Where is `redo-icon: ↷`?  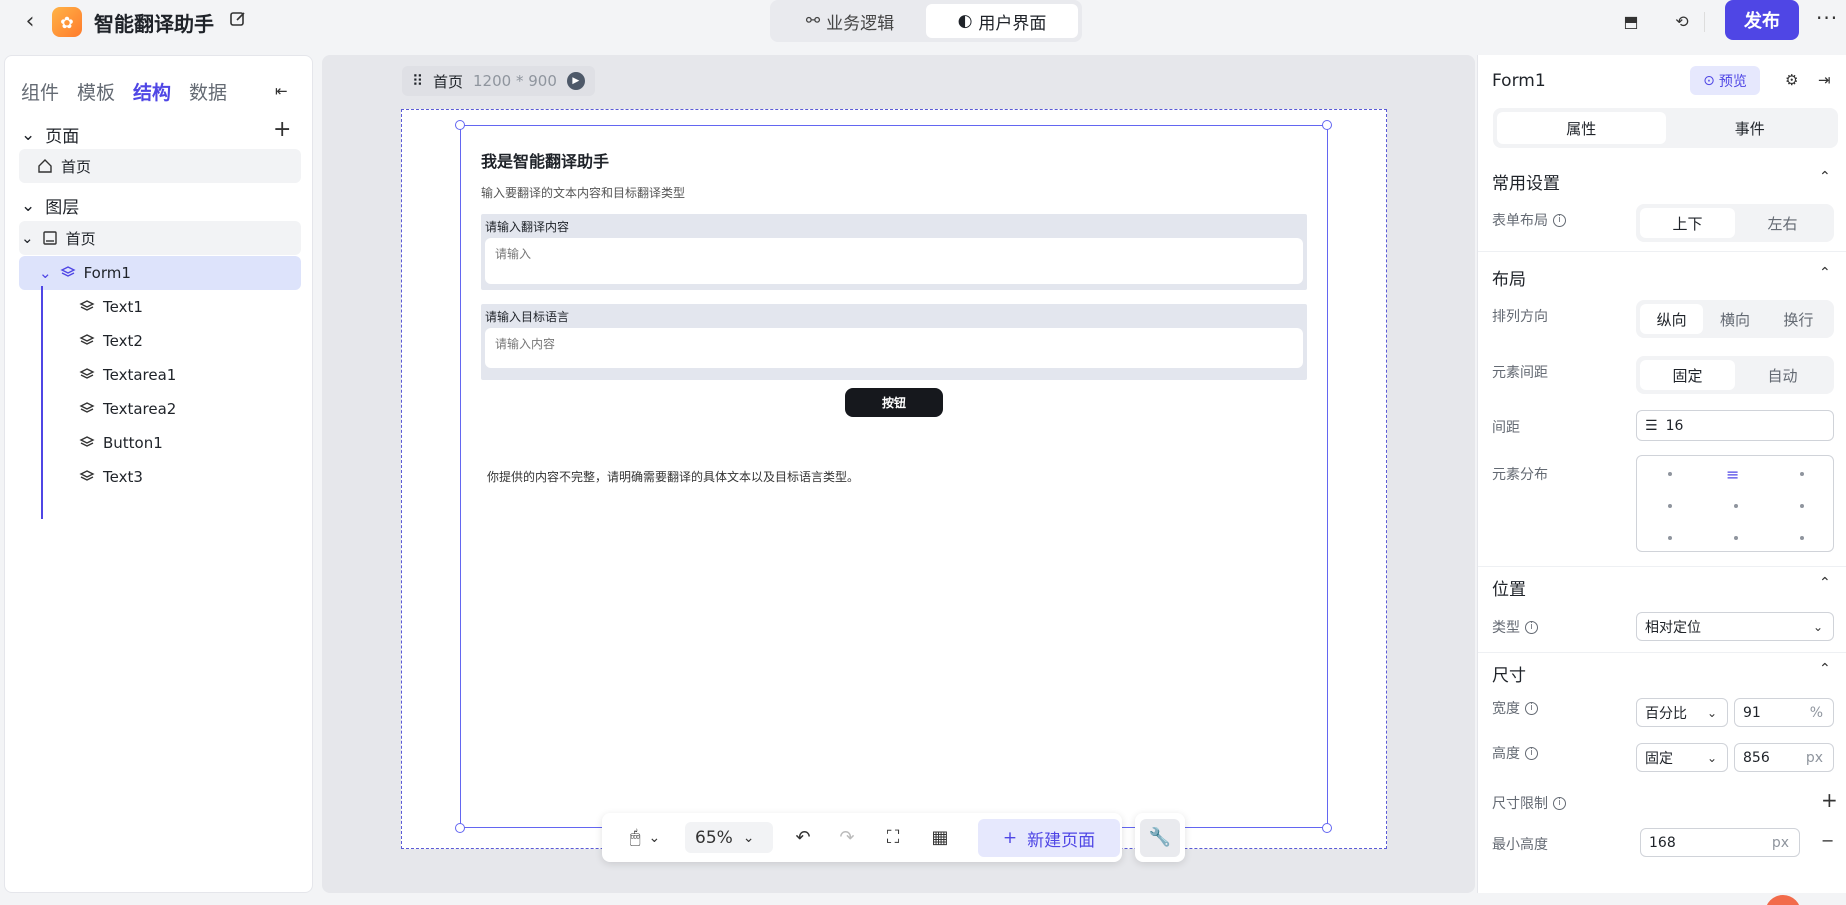
redo-icon: ↷ is located at coordinates (847, 837).